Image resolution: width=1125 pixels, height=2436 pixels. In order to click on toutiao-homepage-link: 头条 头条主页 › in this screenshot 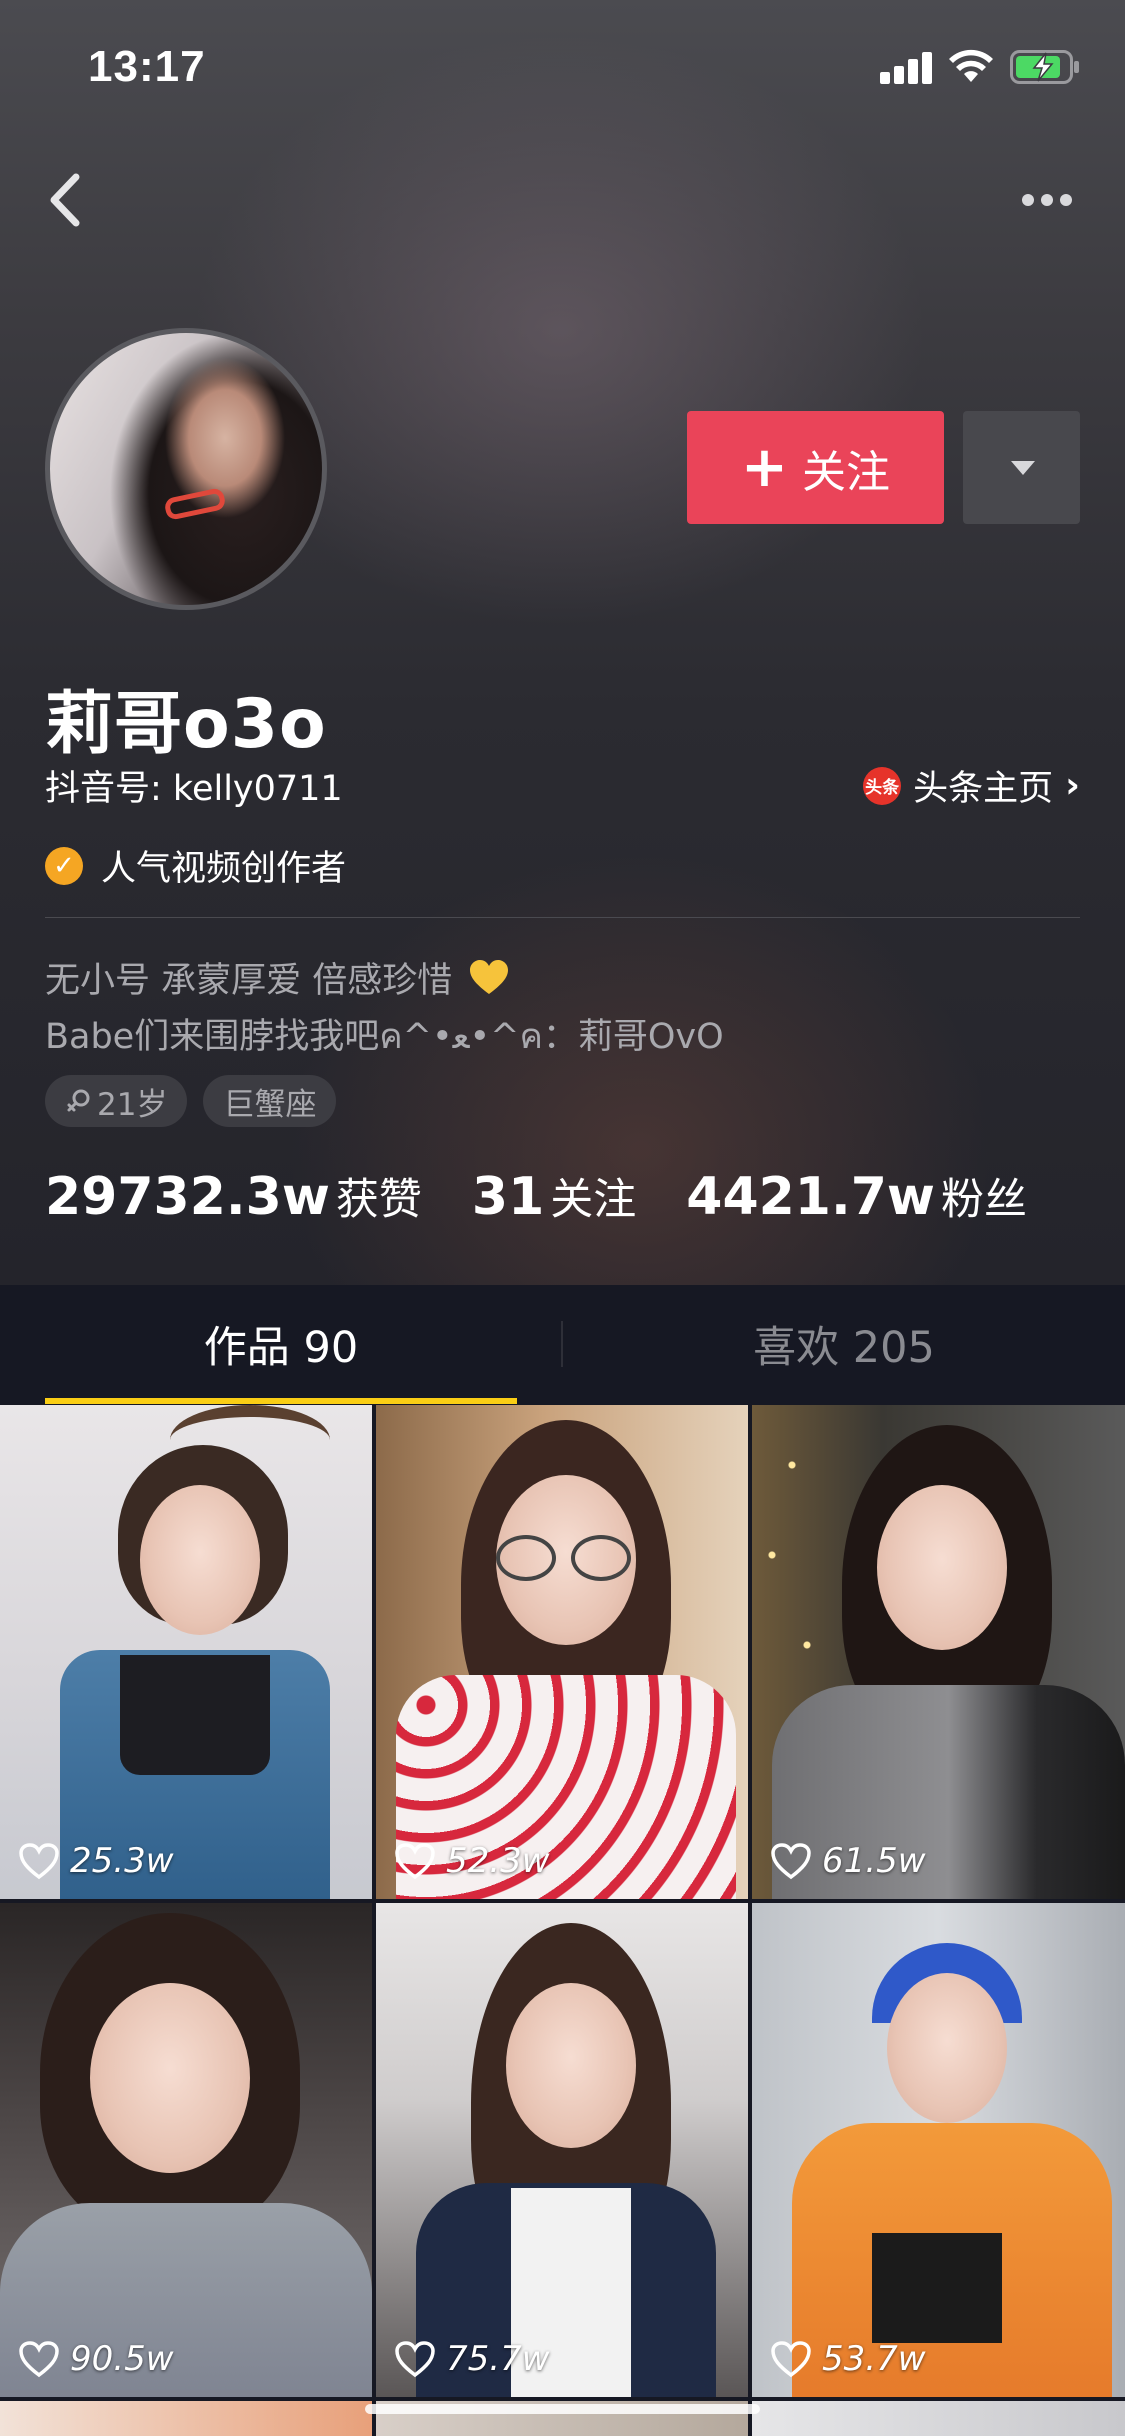, I will do `click(971, 785)`.